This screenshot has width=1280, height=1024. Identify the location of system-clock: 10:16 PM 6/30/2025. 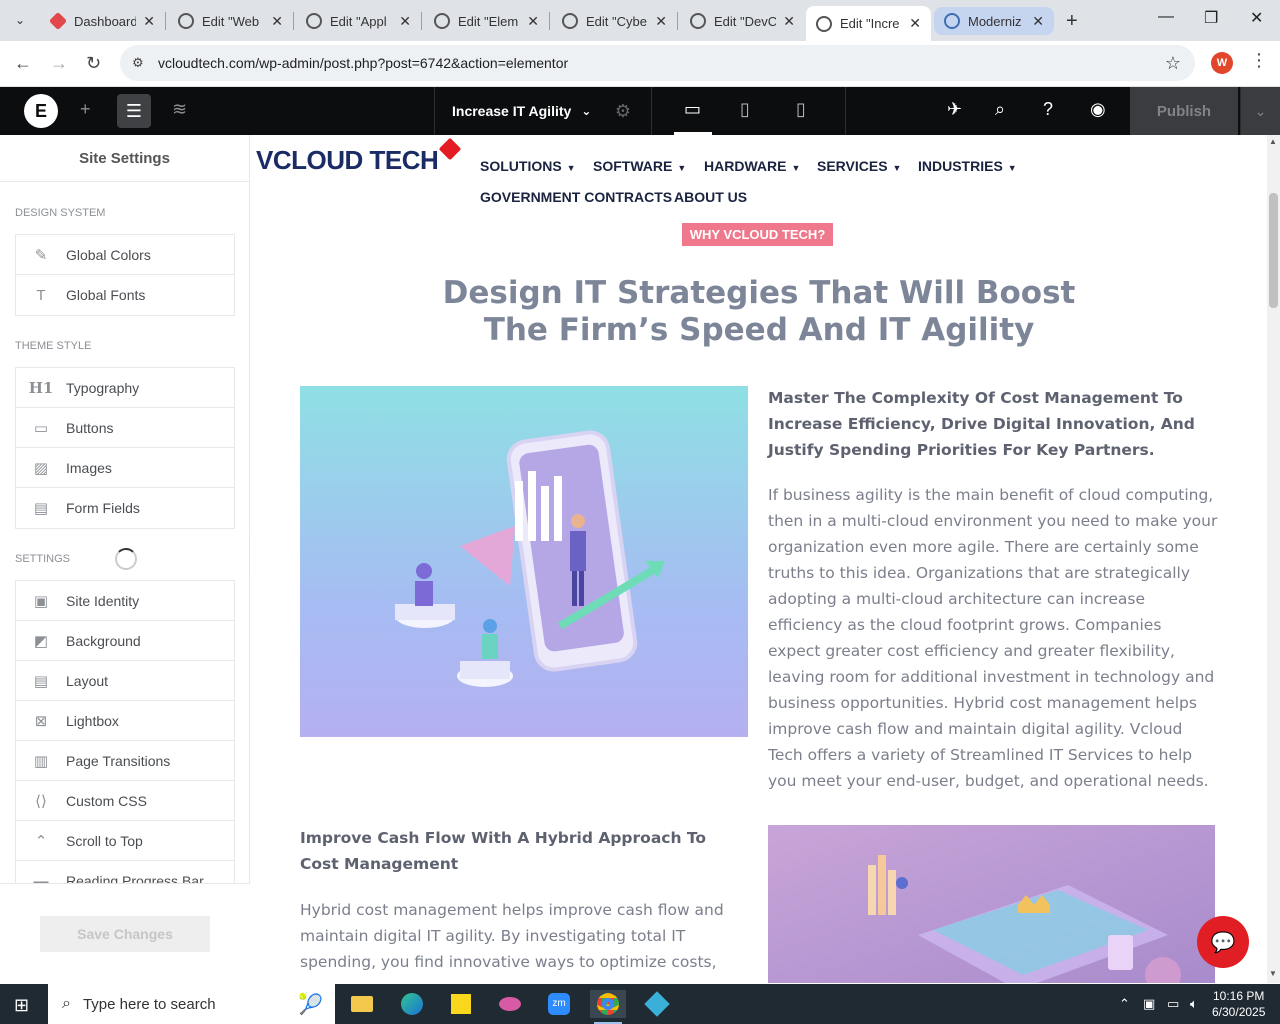
(1238, 1004).